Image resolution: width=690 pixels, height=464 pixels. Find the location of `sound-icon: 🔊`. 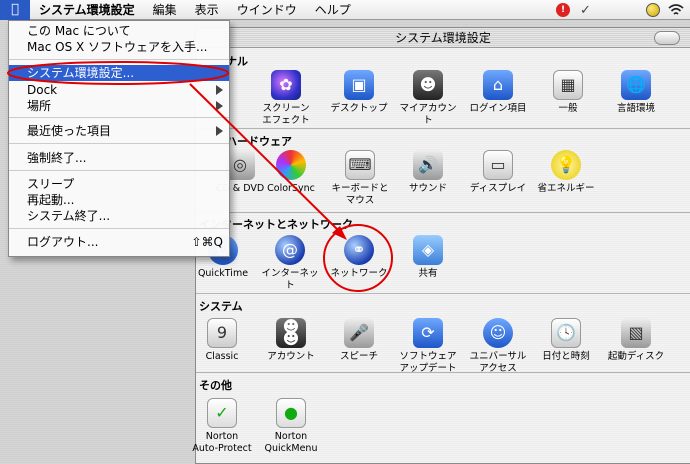

sound-icon: 🔊 is located at coordinates (428, 165).